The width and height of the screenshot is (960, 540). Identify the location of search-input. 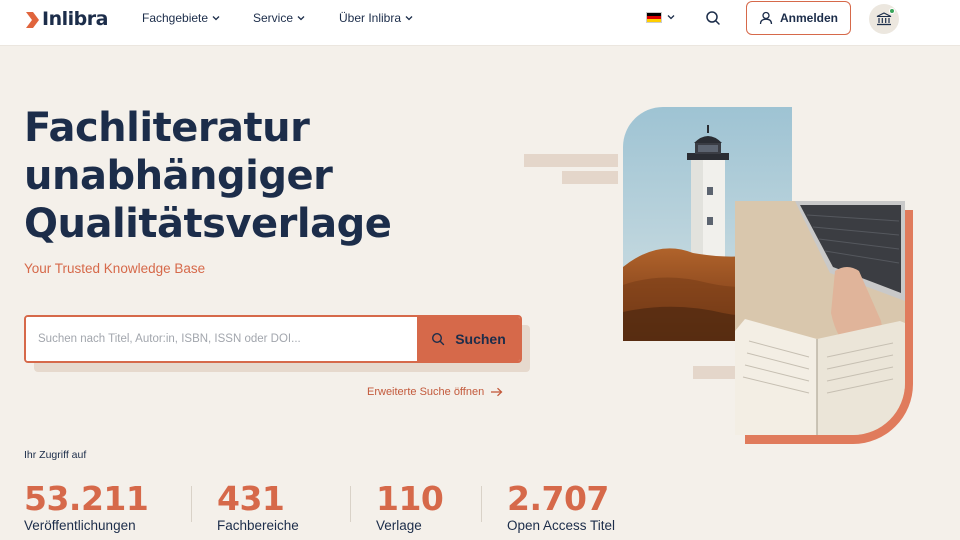
(221, 339).